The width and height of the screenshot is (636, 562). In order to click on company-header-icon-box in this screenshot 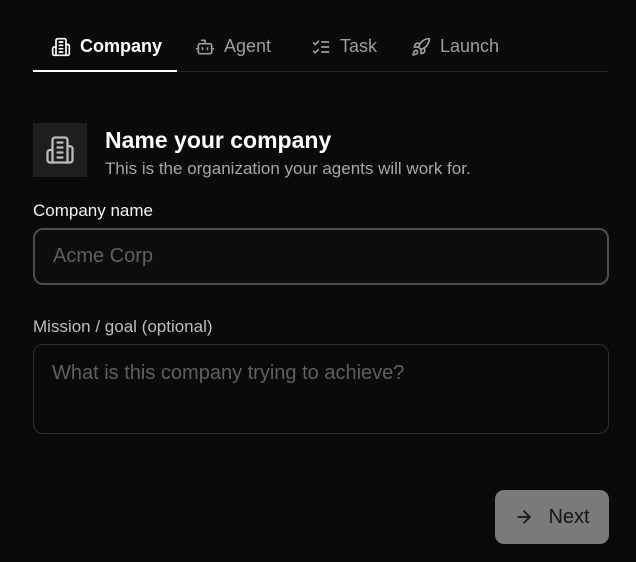, I will do `click(60, 150)`.